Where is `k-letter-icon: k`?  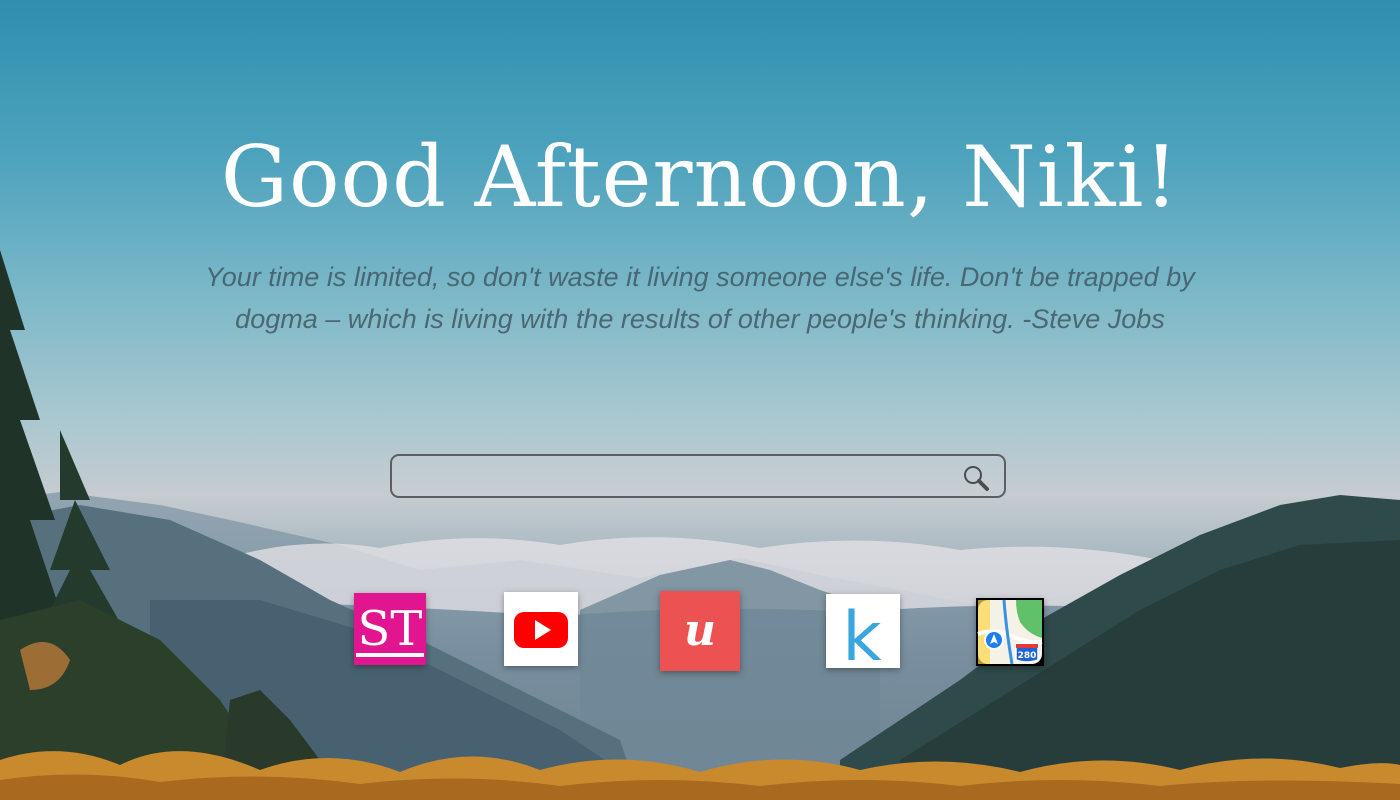 k-letter-icon: k is located at coordinates (863, 631).